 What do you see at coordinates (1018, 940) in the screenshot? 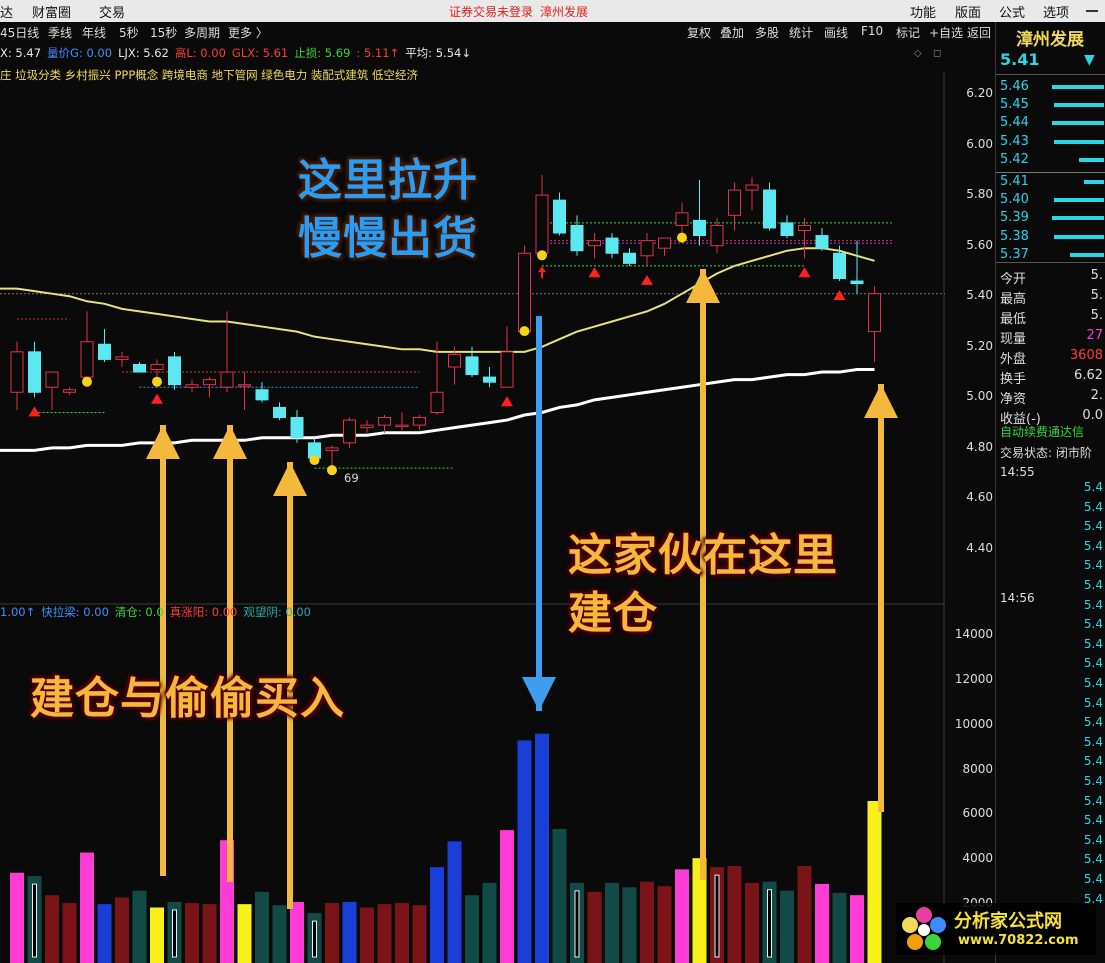
I see `watermark-url: www.70822.com` at bounding box center [1018, 940].